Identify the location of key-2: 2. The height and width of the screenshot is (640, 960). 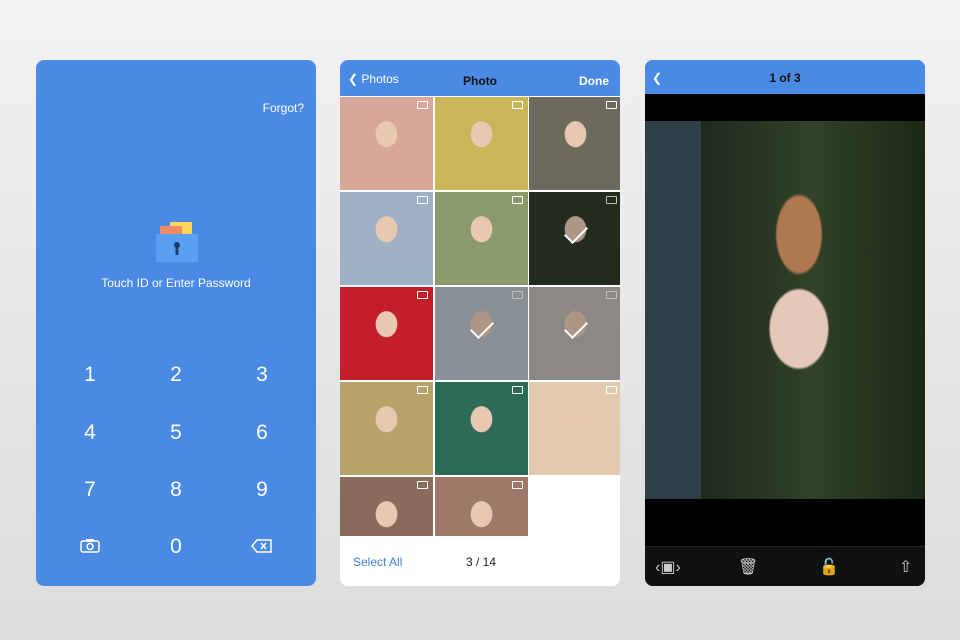
(176, 375).